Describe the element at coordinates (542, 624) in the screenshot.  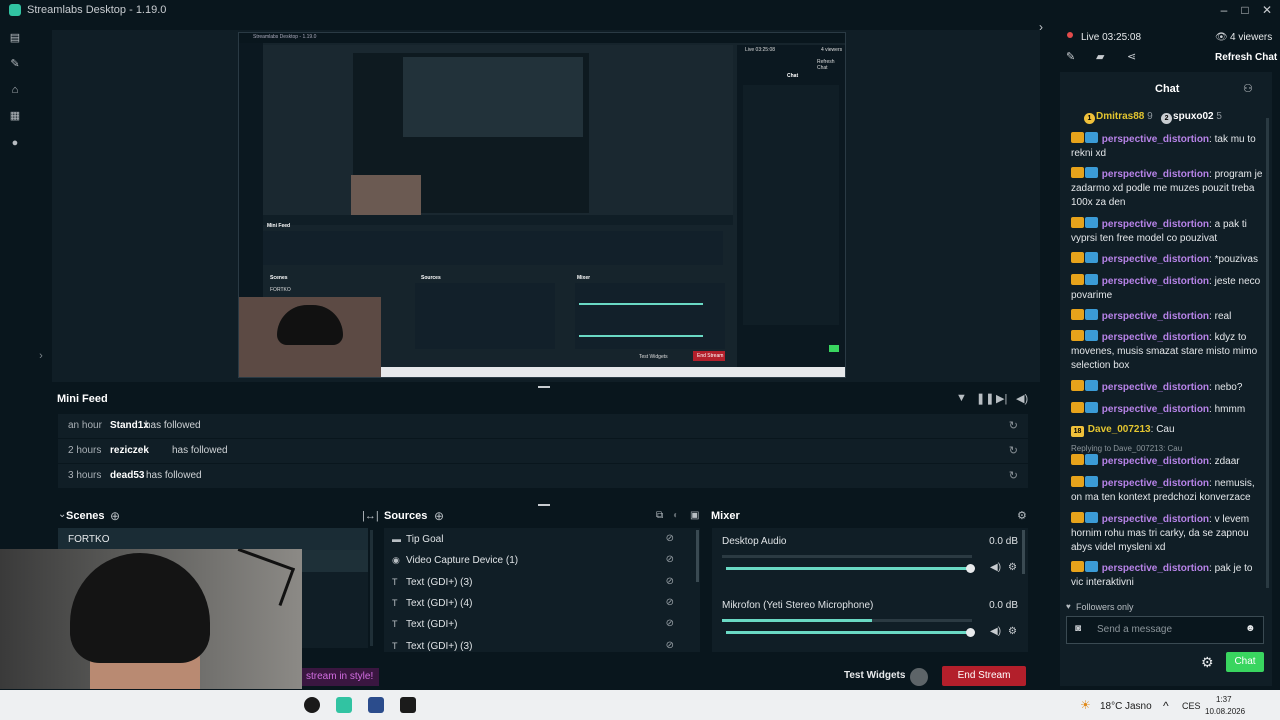
I see `source-item: T Text (GDI+) ⊘` at that location.